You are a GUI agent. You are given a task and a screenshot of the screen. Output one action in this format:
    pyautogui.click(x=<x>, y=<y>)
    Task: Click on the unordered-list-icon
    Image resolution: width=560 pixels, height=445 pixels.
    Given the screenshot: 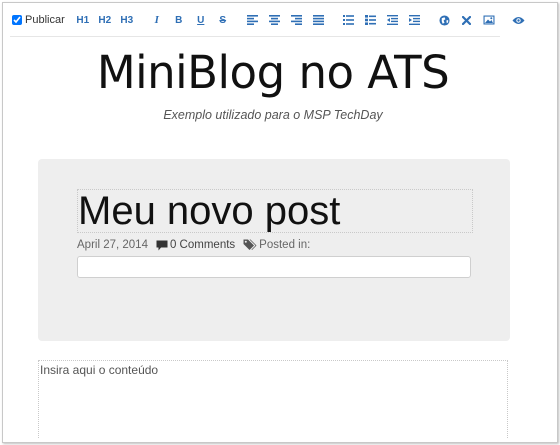 What is the action you would take?
    pyautogui.click(x=371, y=20)
    